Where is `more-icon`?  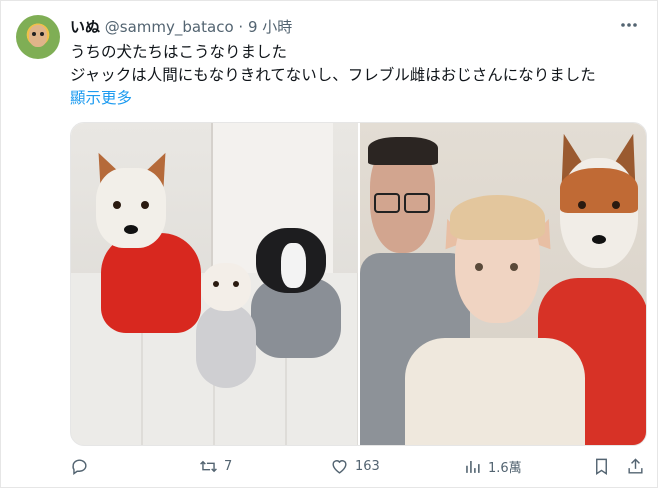 more-icon is located at coordinates (629, 27).